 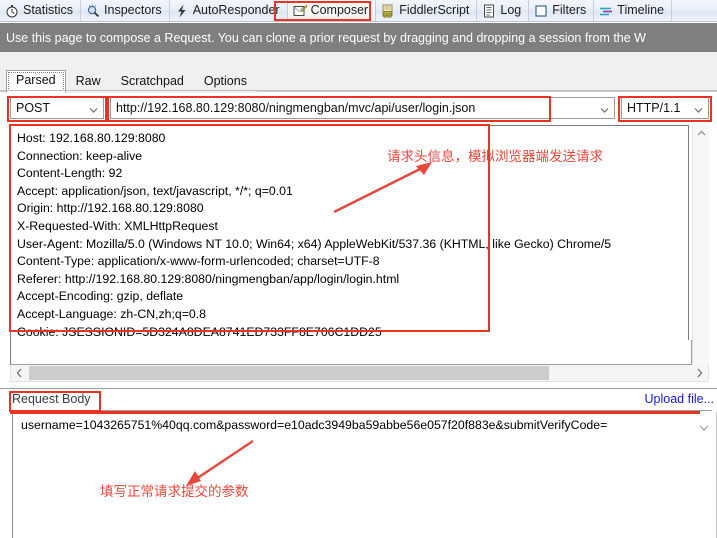 I want to click on subtab-label: Options, so click(x=225, y=81).